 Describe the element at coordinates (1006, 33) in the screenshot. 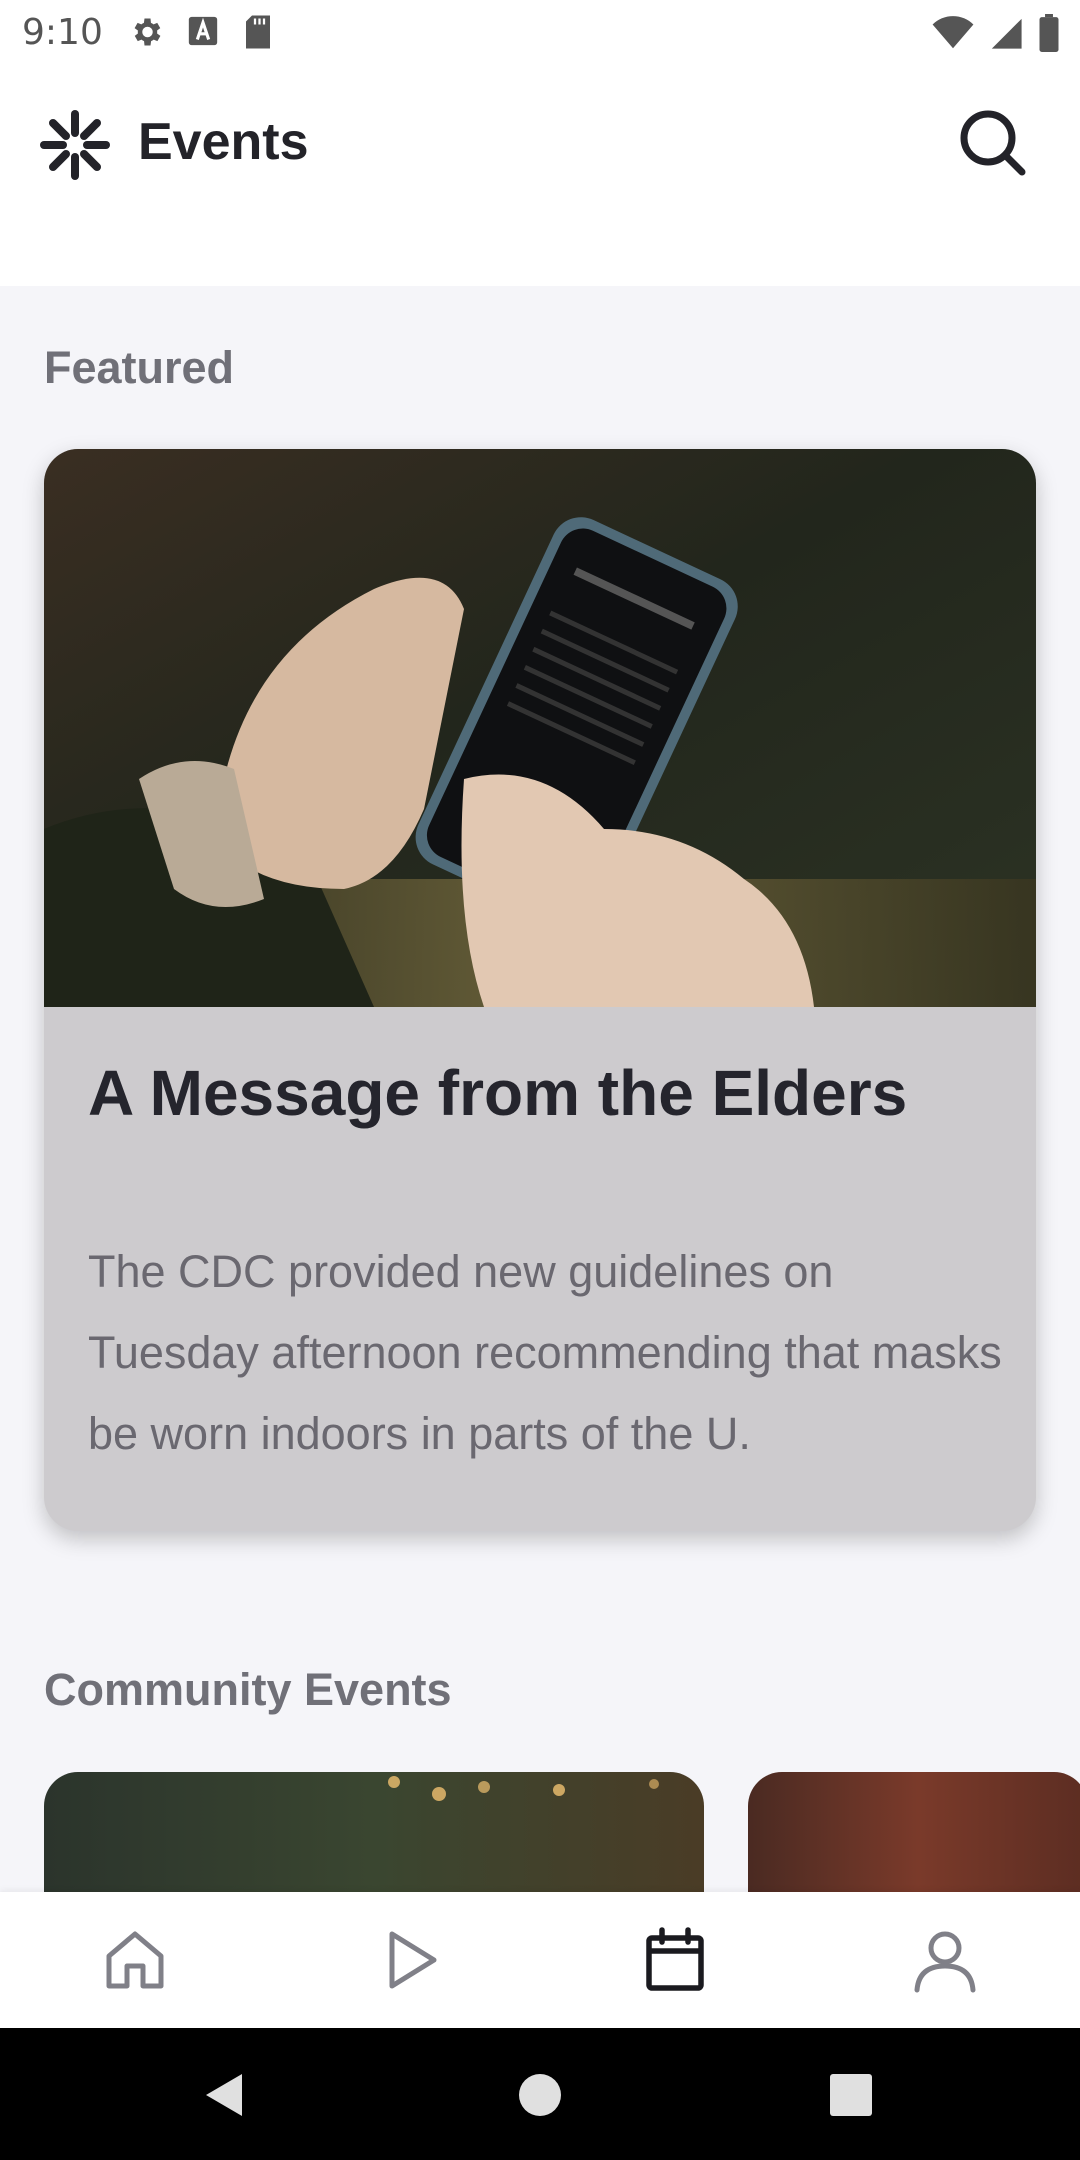

I see `signal-icon` at that location.